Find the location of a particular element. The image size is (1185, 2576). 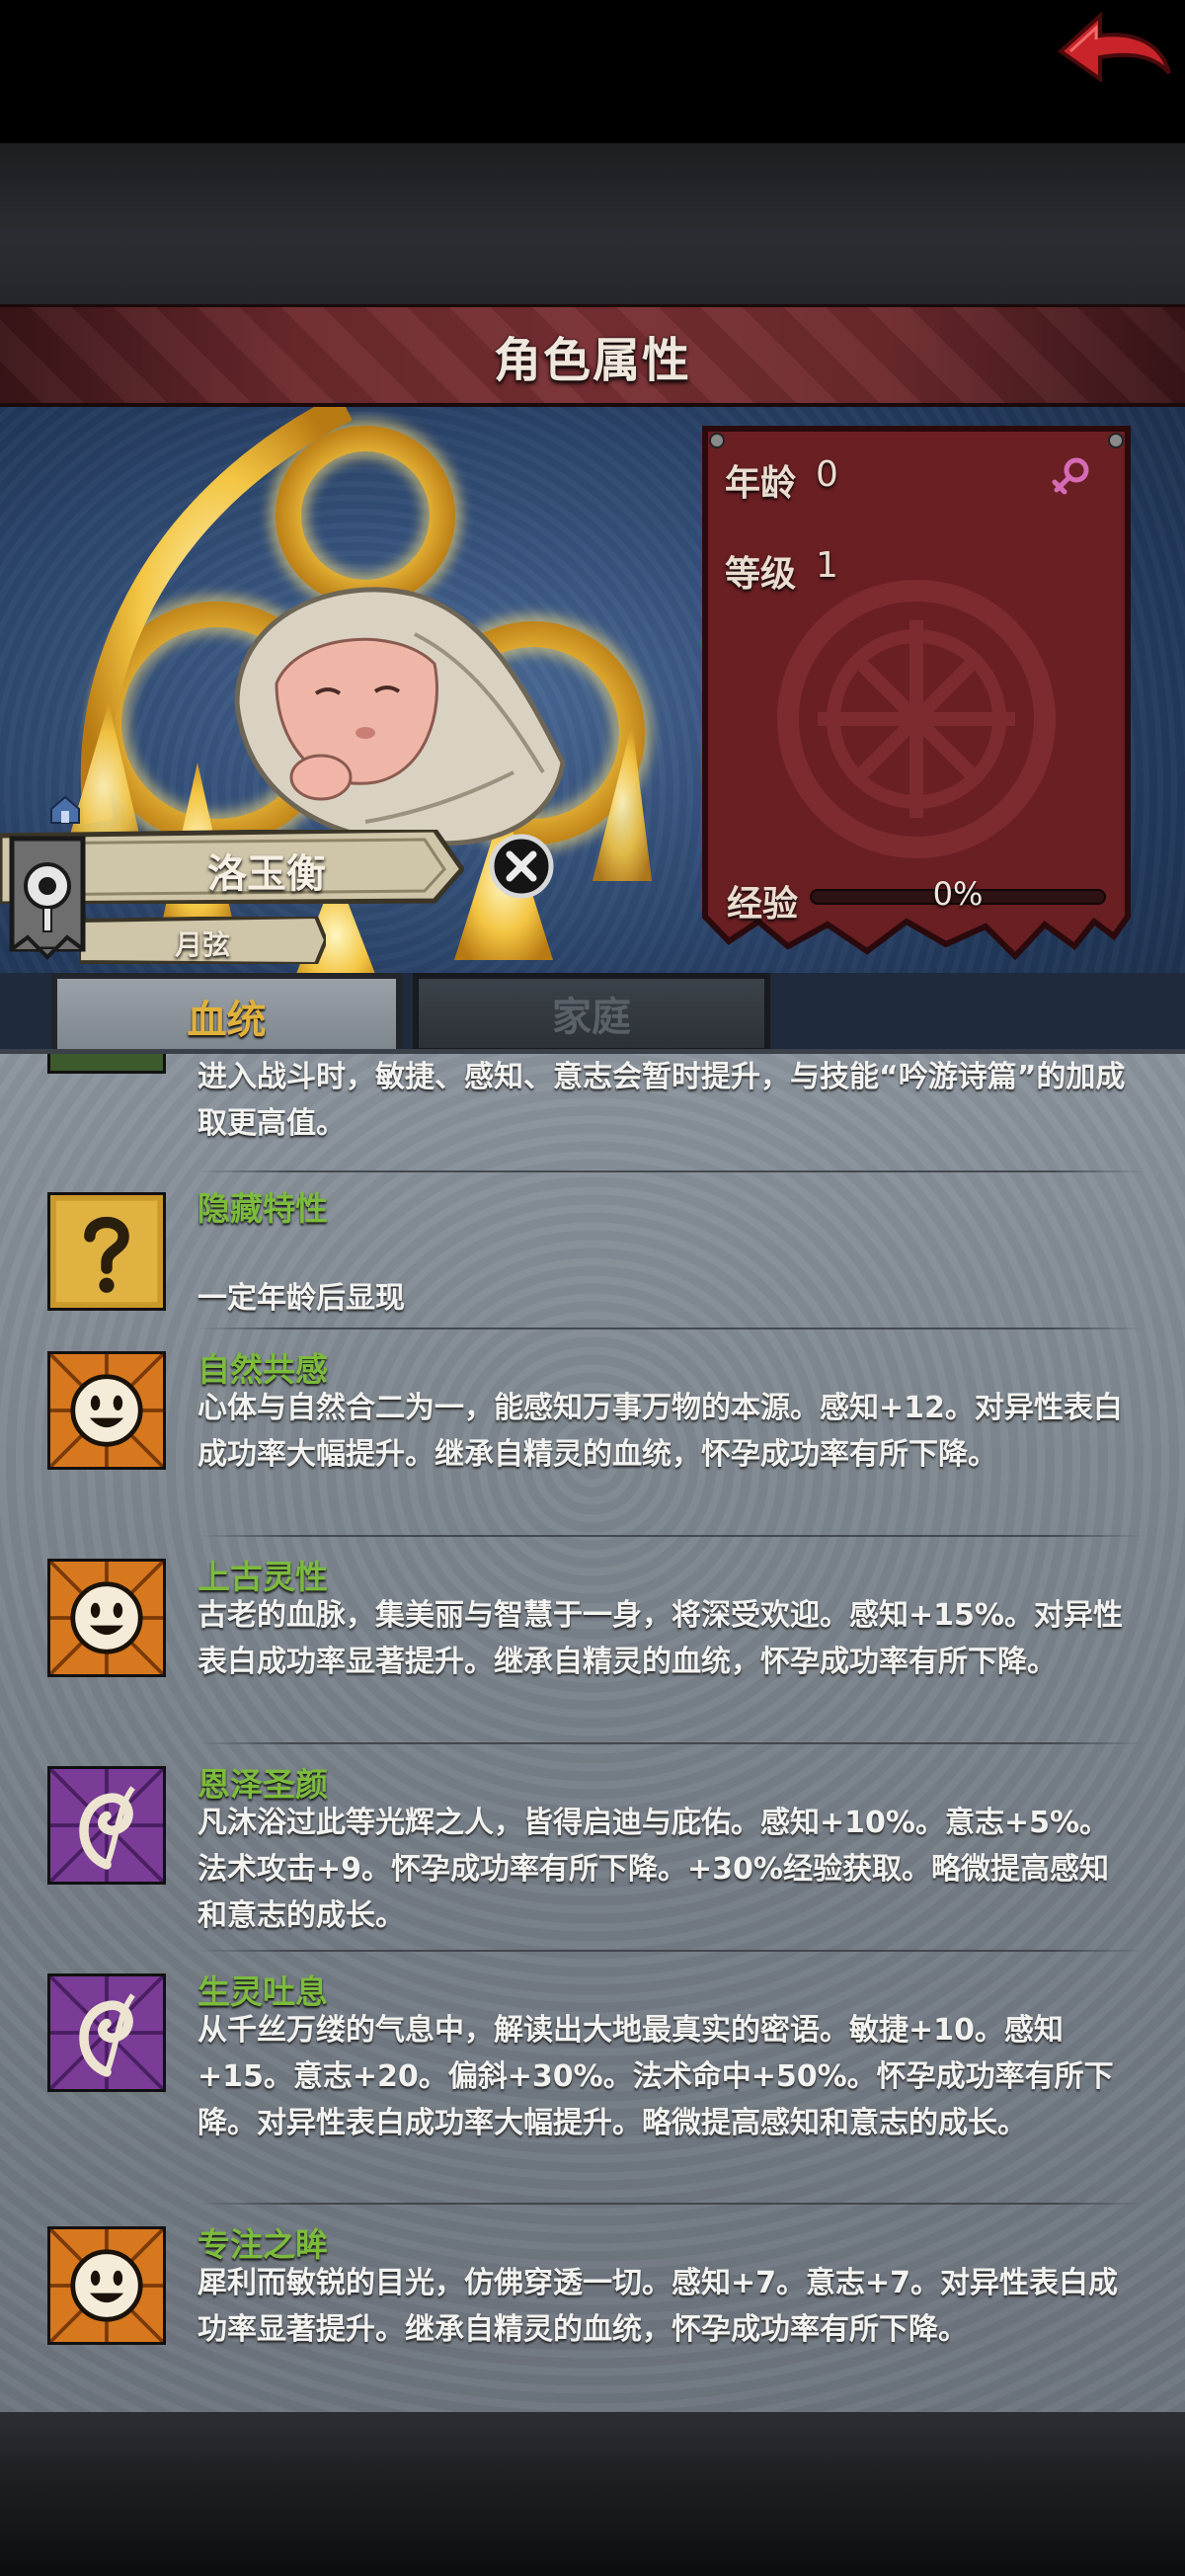

status-bar-area is located at coordinates (592, 71).